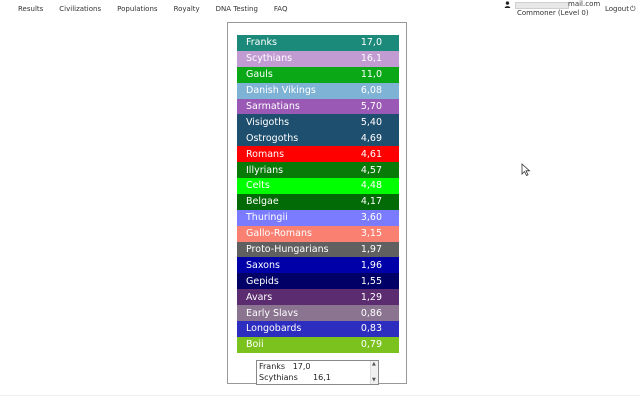 The height and width of the screenshot is (400, 640). I want to click on result-name: Franks, so click(261, 43).